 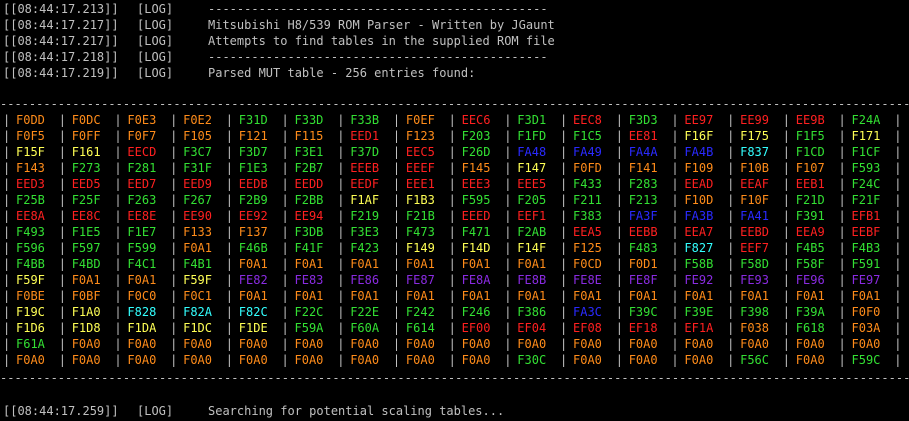 What do you see at coordinates (197, 216) in the screenshot?
I see `table-cell: EE90` at bounding box center [197, 216].